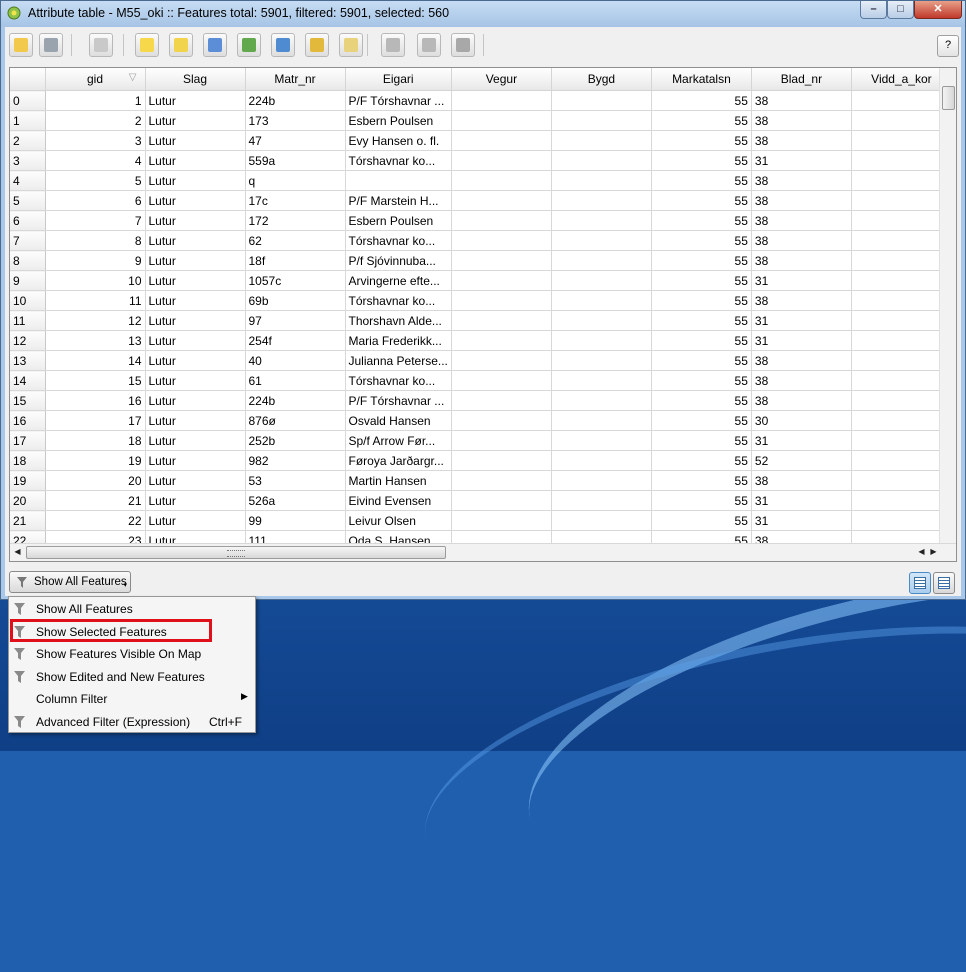 The height and width of the screenshot is (972, 966). What do you see at coordinates (801, 79) in the screenshot?
I see `column-header-blad_nr: Blad_nr` at bounding box center [801, 79].